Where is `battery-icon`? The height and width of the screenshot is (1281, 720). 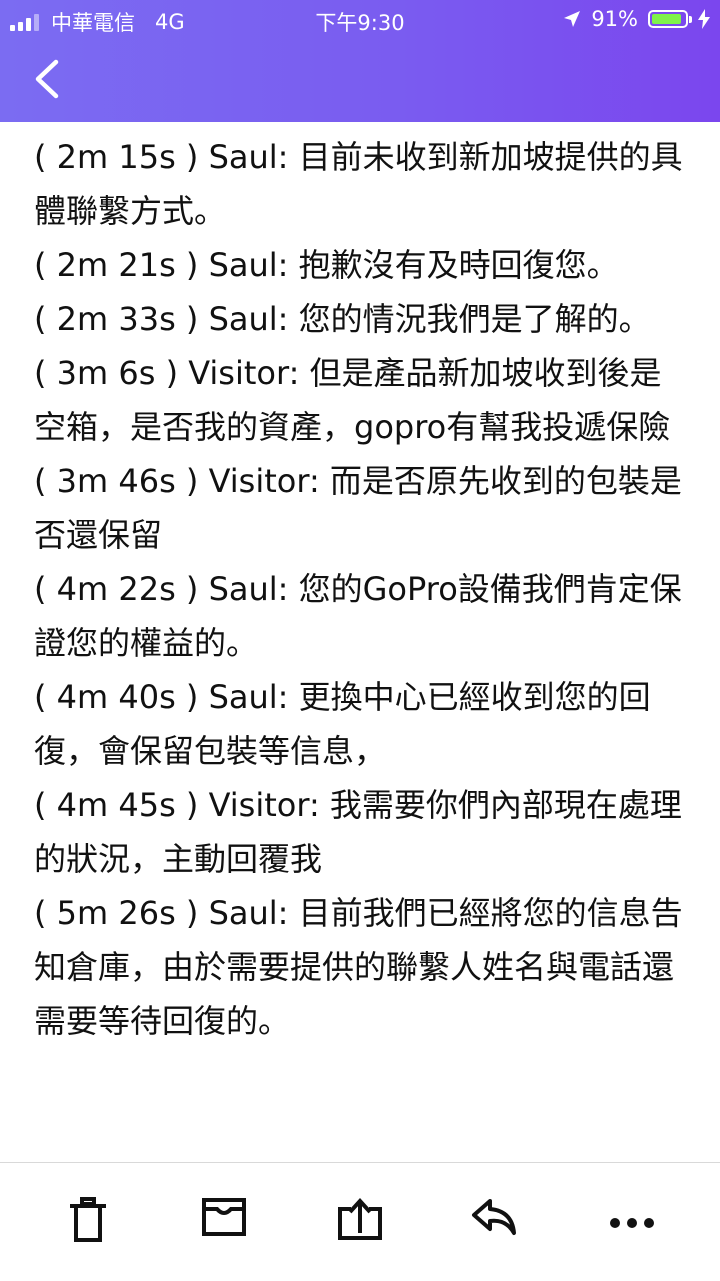
battery-icon is located at coordinates (670, 19).